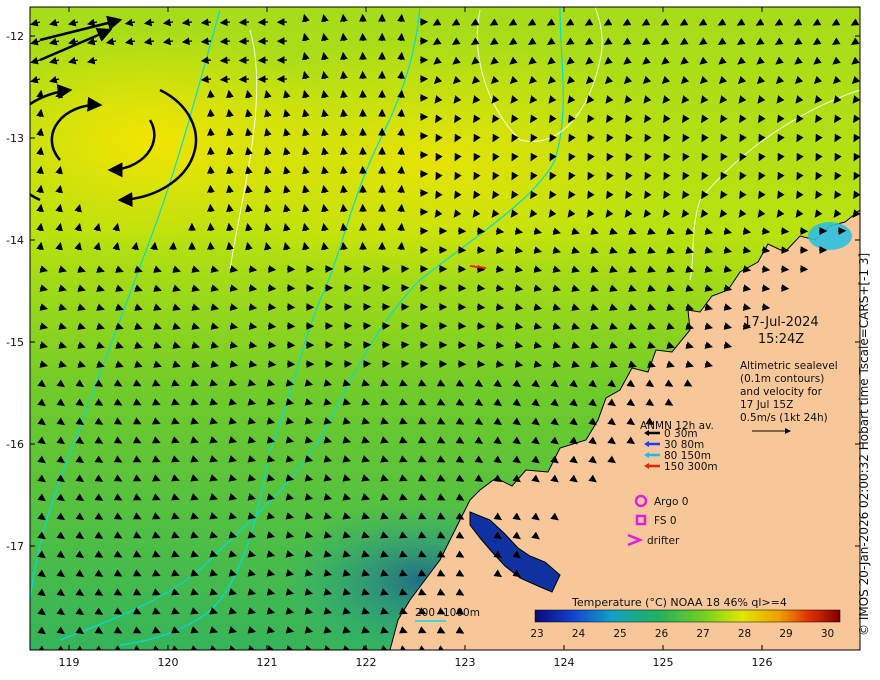  Describe the element at coordinates (785, 634) in the screenshot. I see `colorbar-tick-label: 29` at that location.